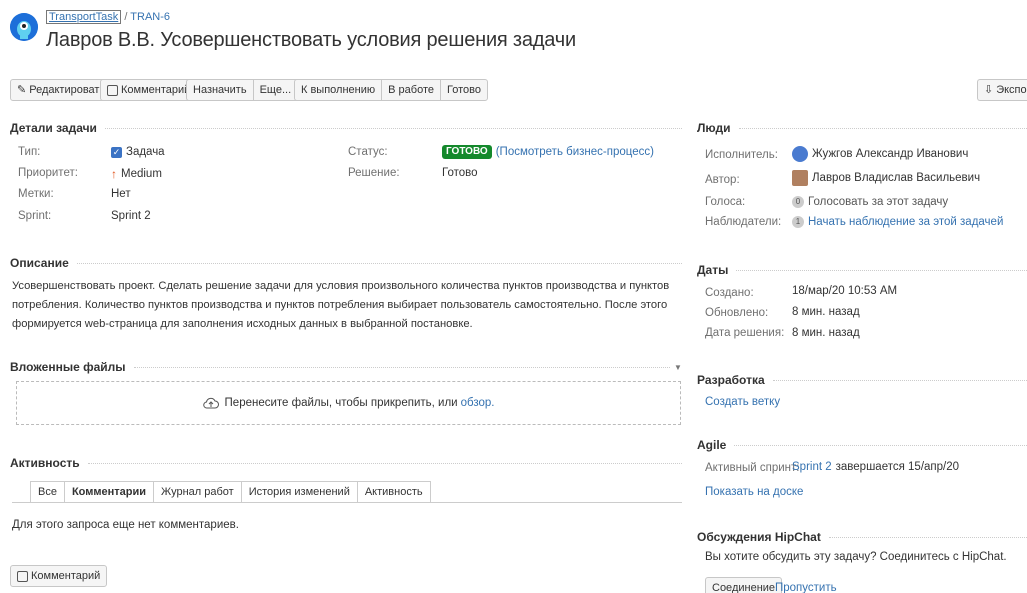 The width and height of the screenshot is (1027, 593). Describe the element at coordinates (346, 263) in the screenshot. I see `description-heading: Описание` at that location.